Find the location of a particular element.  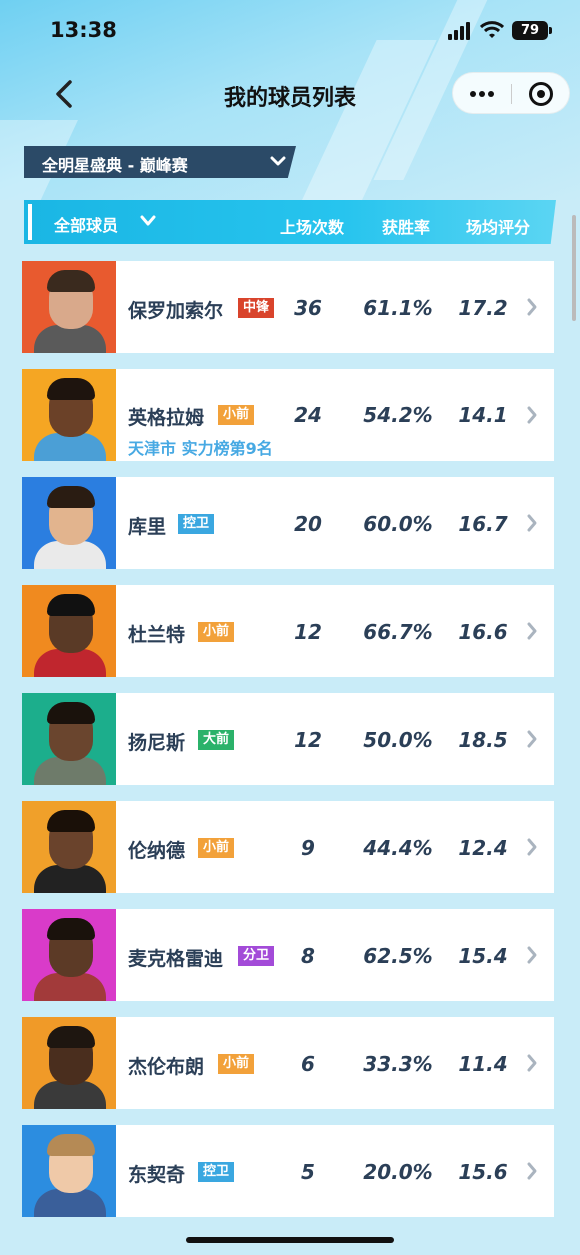

wifi-icon is located at coordinates (492, 29).